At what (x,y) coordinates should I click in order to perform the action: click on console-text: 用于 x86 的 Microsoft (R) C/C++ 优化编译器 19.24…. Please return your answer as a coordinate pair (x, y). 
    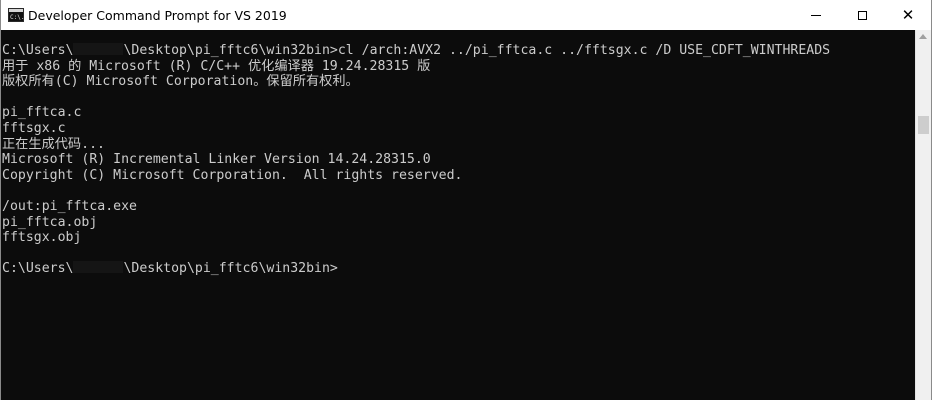
    Looking at the image, I should click on (216, 66).